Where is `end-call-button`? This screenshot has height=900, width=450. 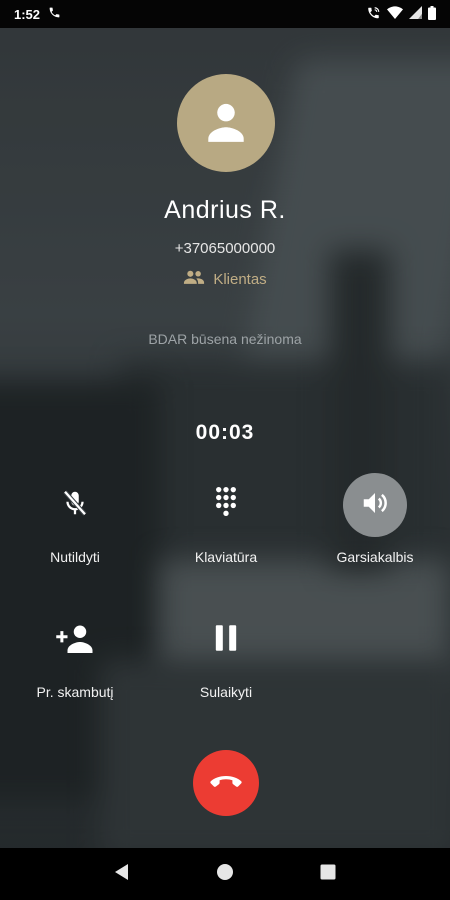
end-call-button is located at coordinates (226, 783).